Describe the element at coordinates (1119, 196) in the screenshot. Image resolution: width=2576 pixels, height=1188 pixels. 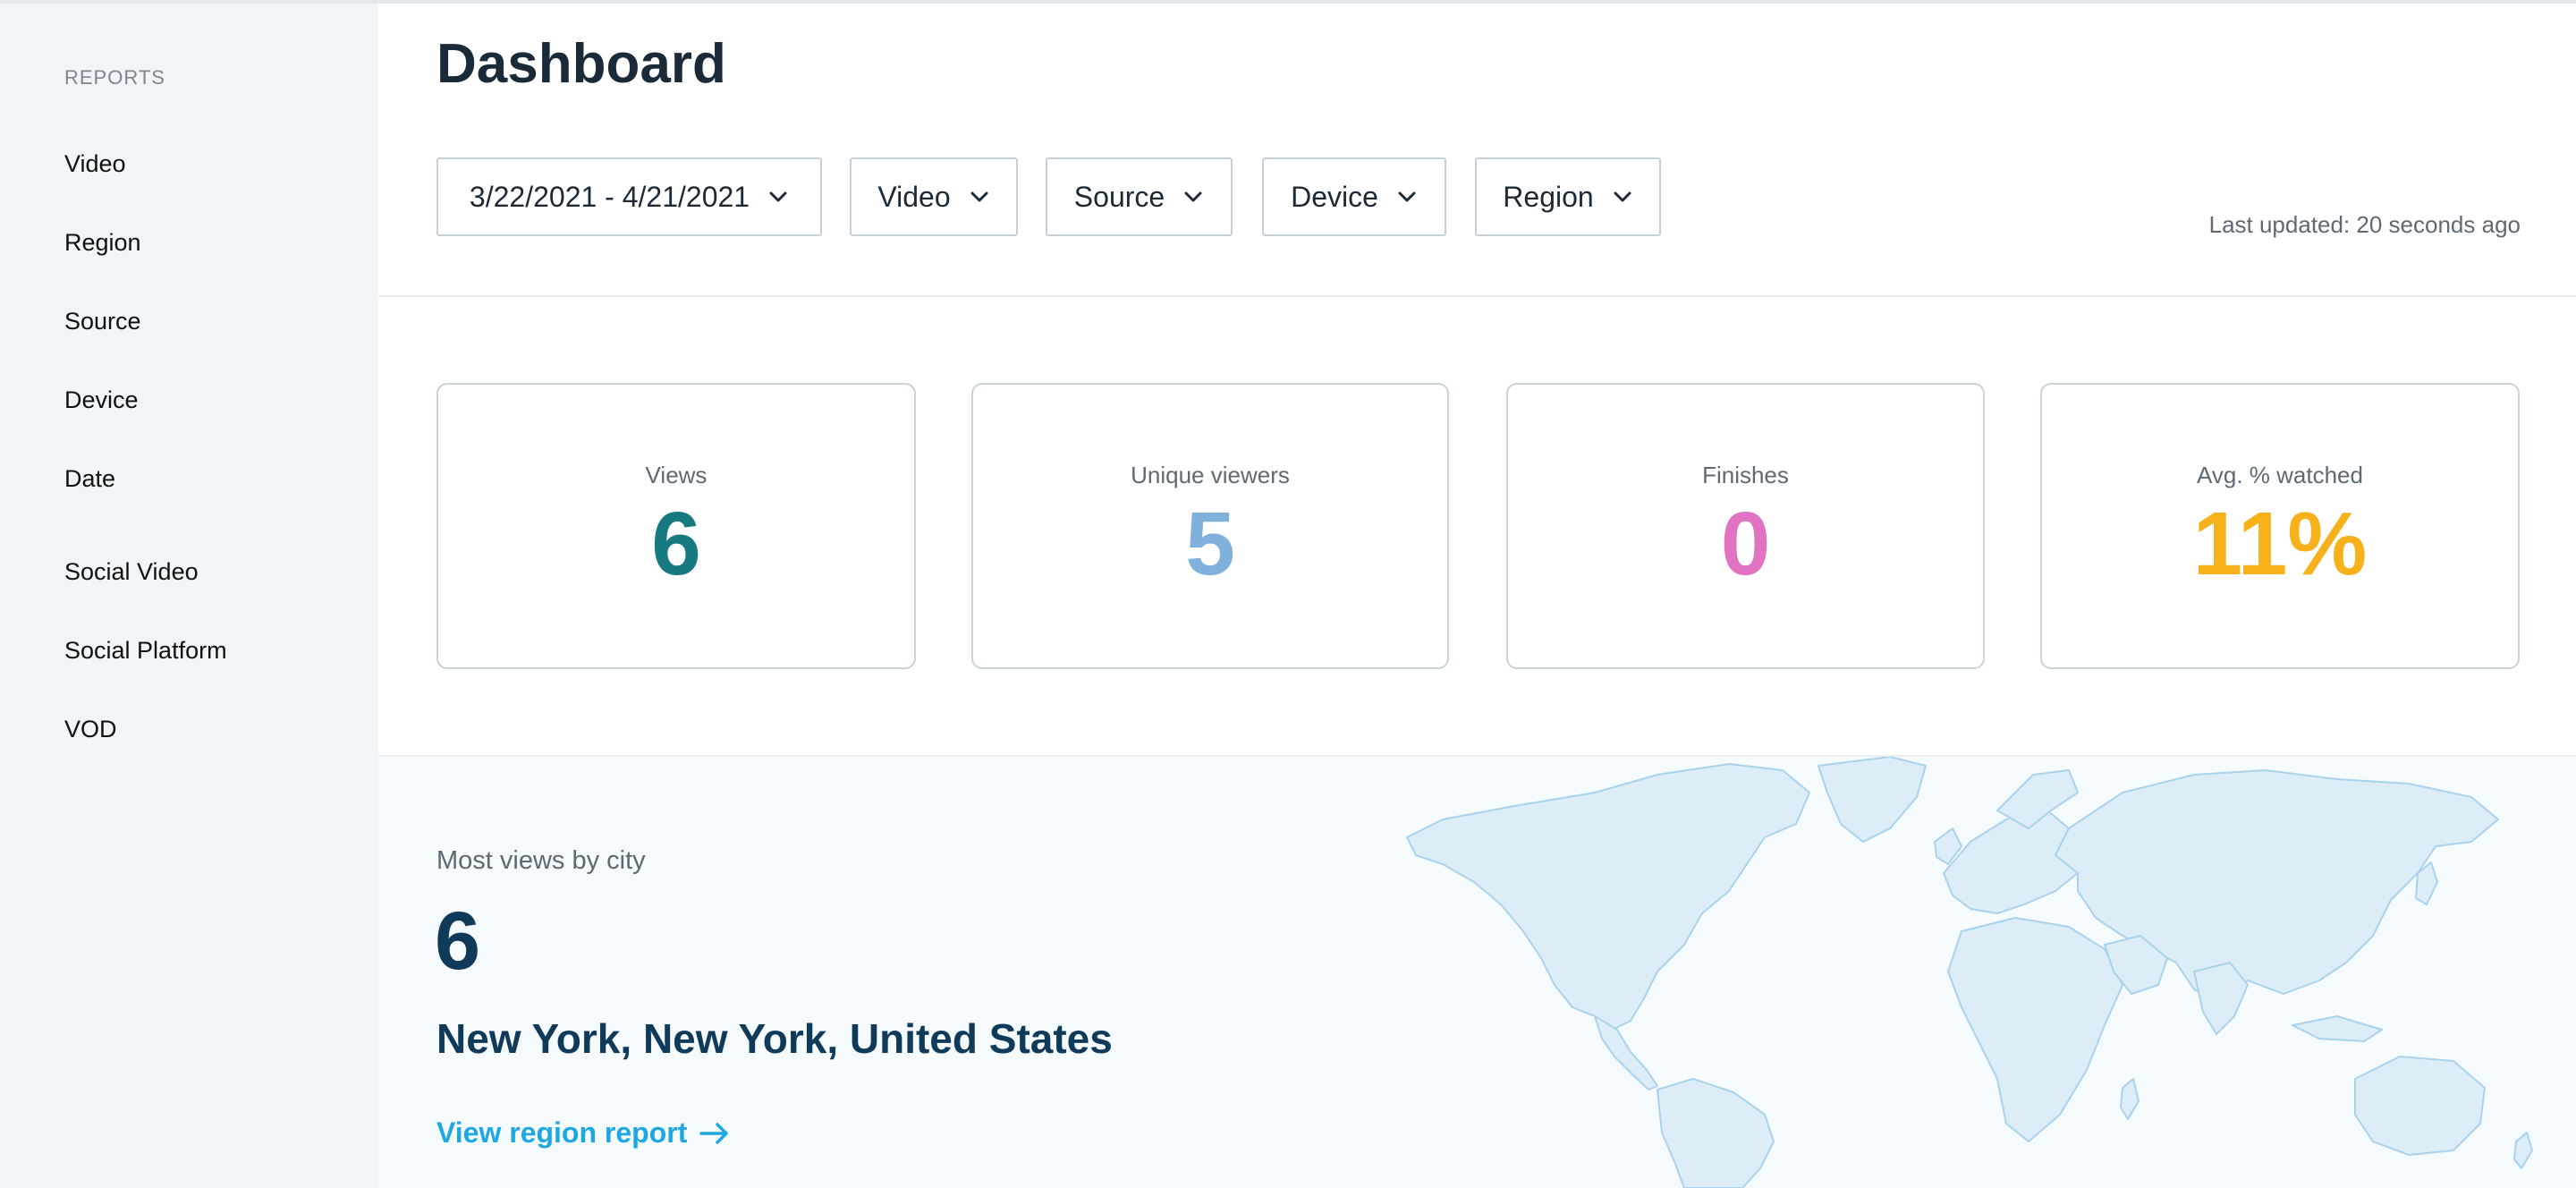
I see `source-filter-label: Source` at that location.